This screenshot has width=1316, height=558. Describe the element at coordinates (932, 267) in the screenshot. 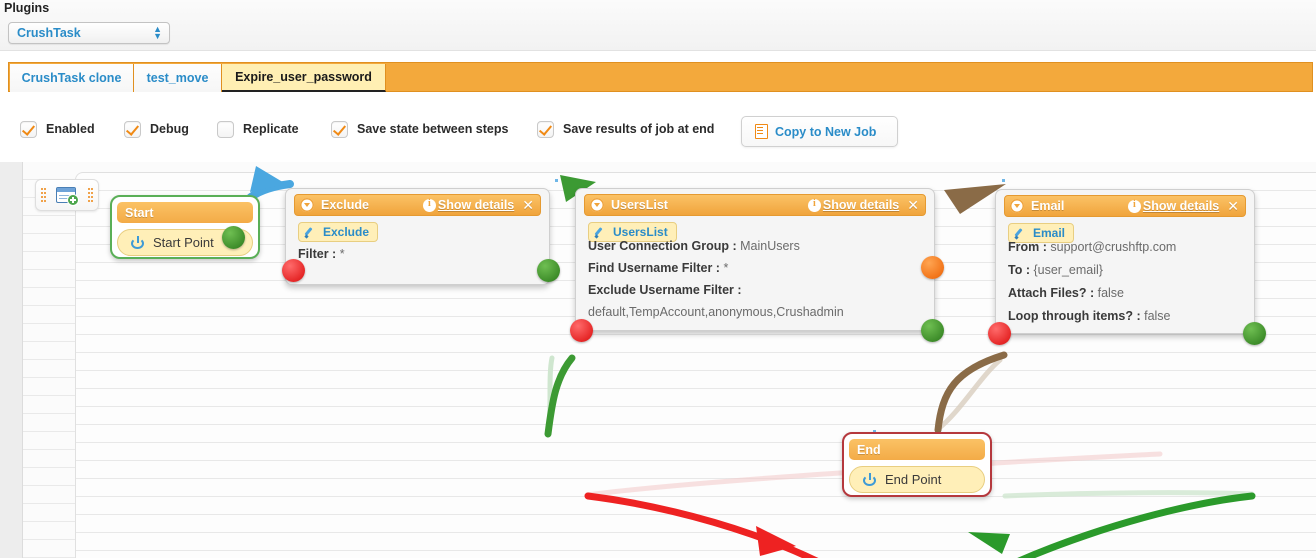

I see `userslist-loop-port` at that location.